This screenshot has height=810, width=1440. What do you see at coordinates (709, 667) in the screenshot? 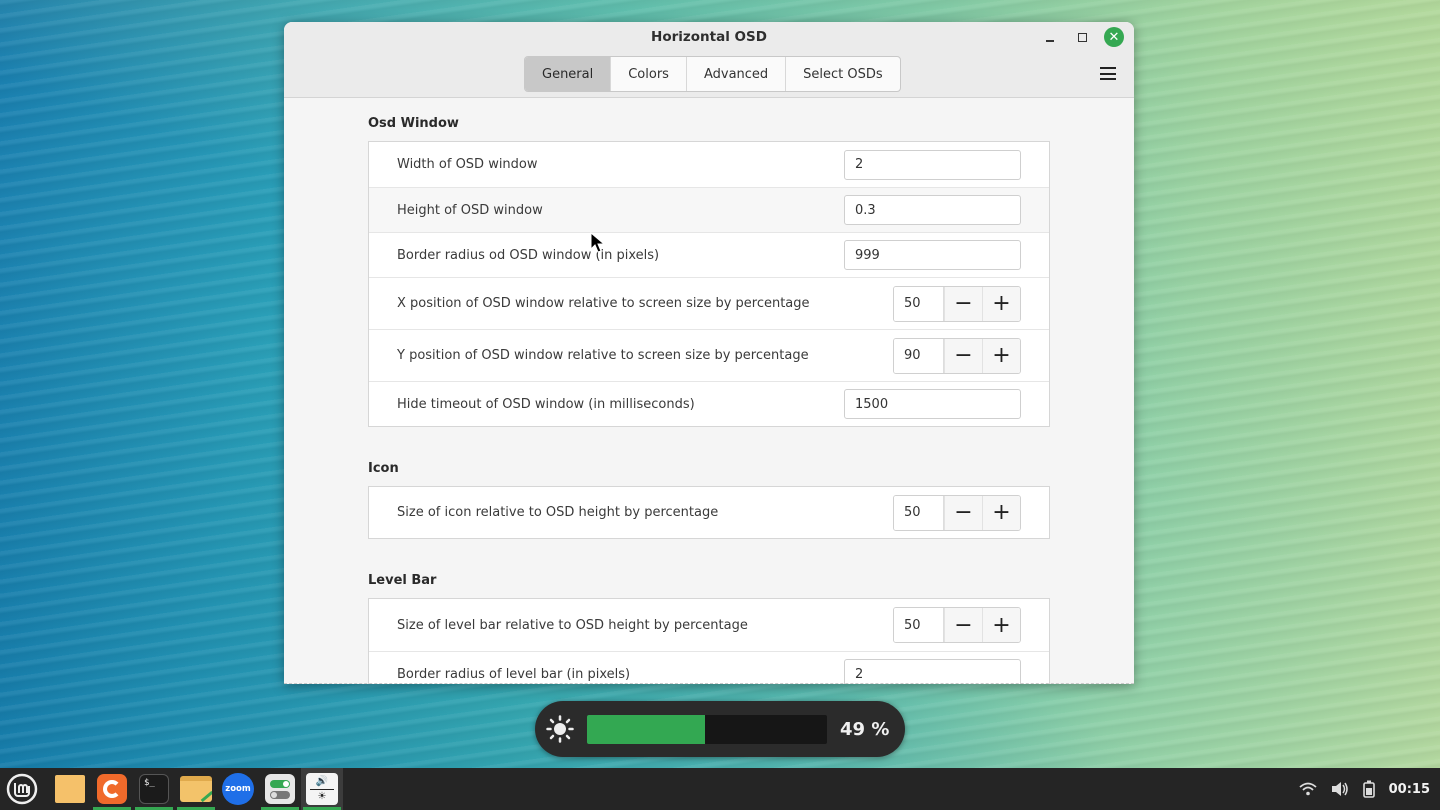
I see `setting-row-level-bar-radius: Border radius of level bar (in pixels) 2` at bounding box center [709, 667].